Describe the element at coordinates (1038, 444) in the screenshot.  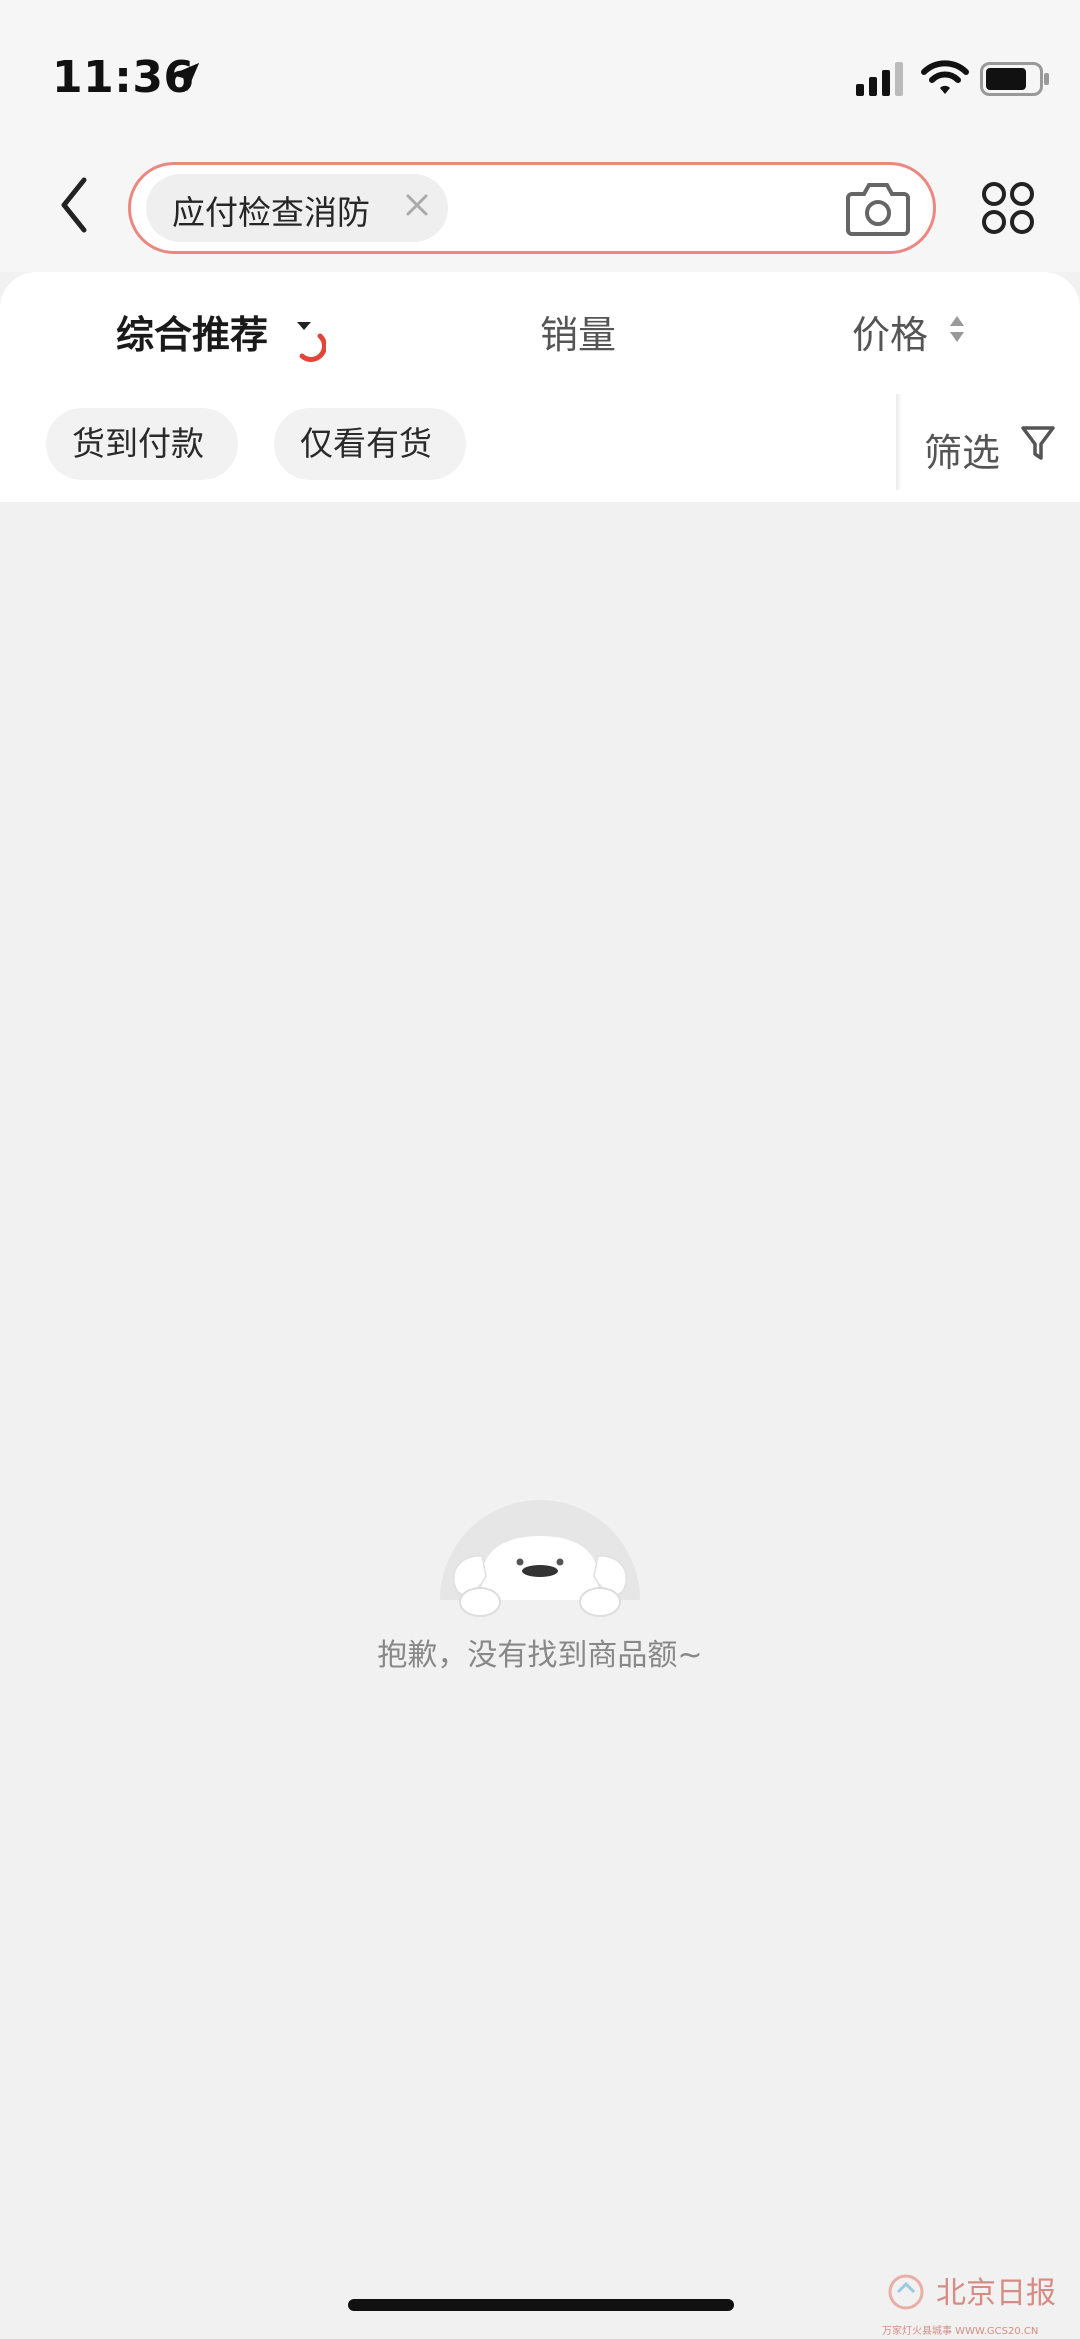
I see `funnel-icon` at that location.